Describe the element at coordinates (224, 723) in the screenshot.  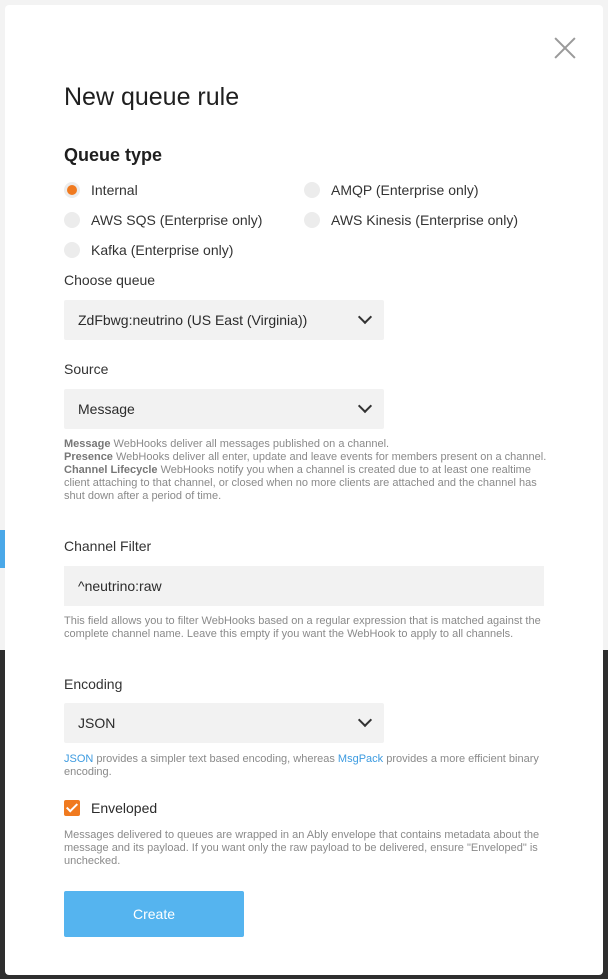
I see `encoding-select: JSON` at that location.